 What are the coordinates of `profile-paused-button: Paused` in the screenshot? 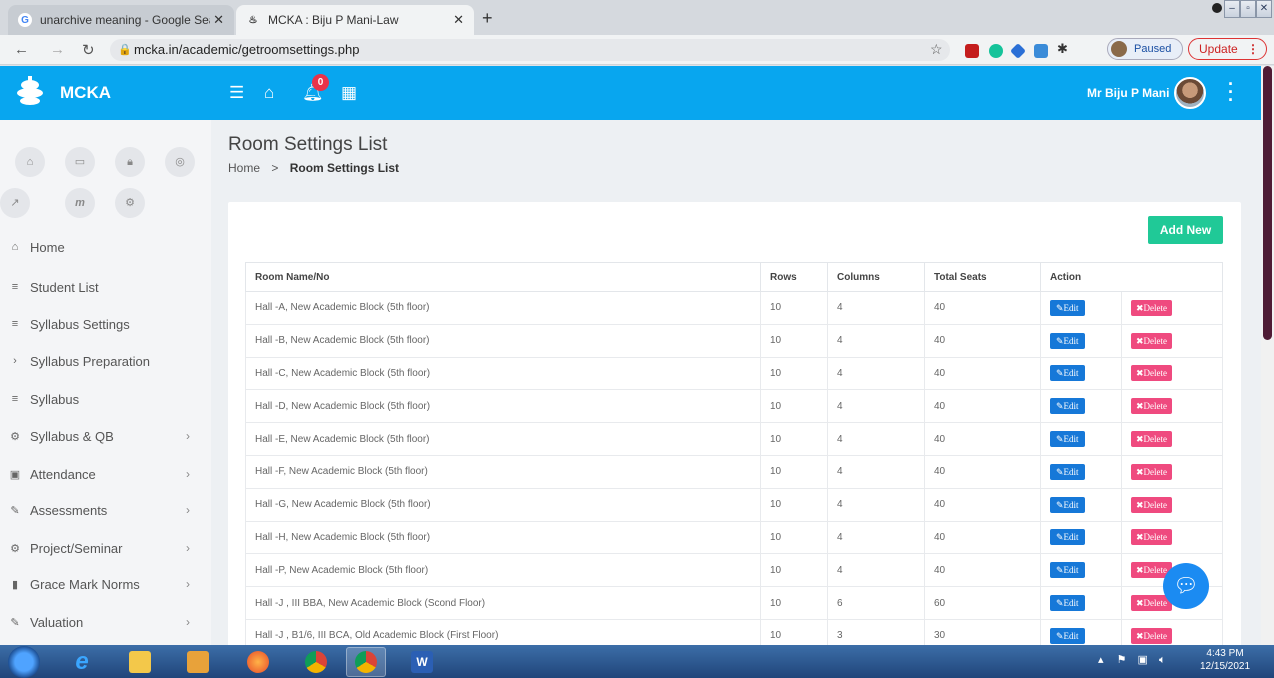 It's located at (1145, 49).